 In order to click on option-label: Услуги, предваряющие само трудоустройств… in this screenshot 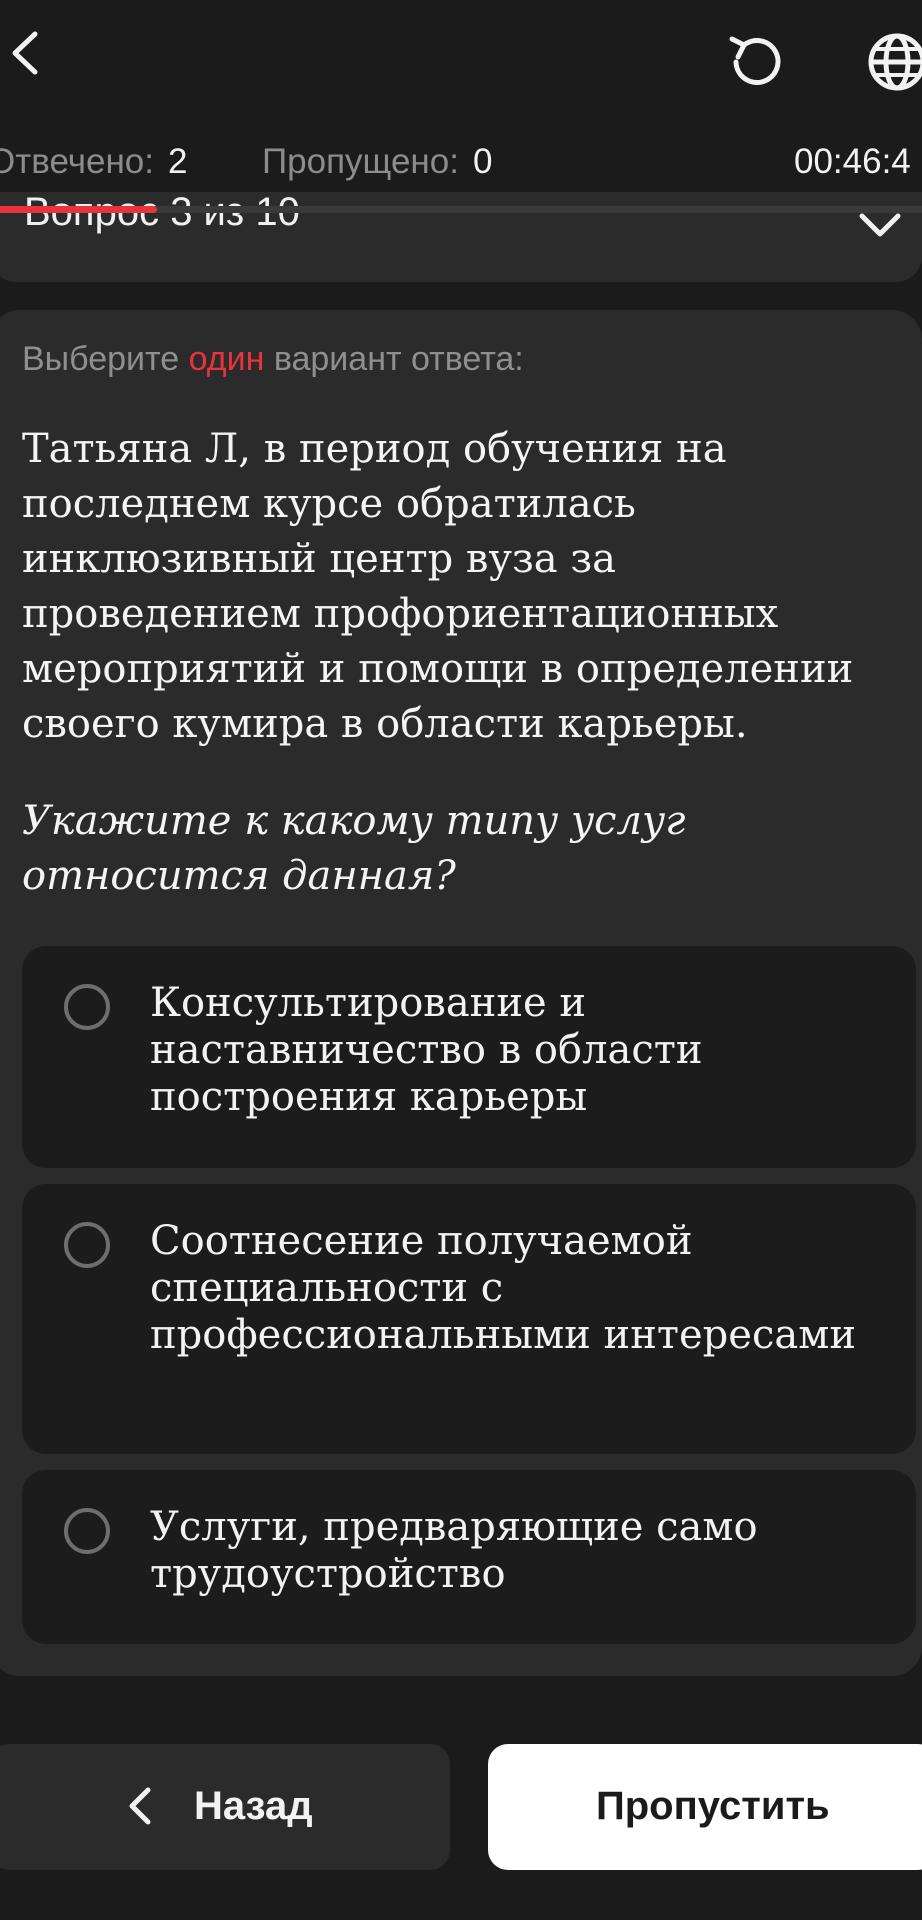, I will do `click(454, 1550)`.